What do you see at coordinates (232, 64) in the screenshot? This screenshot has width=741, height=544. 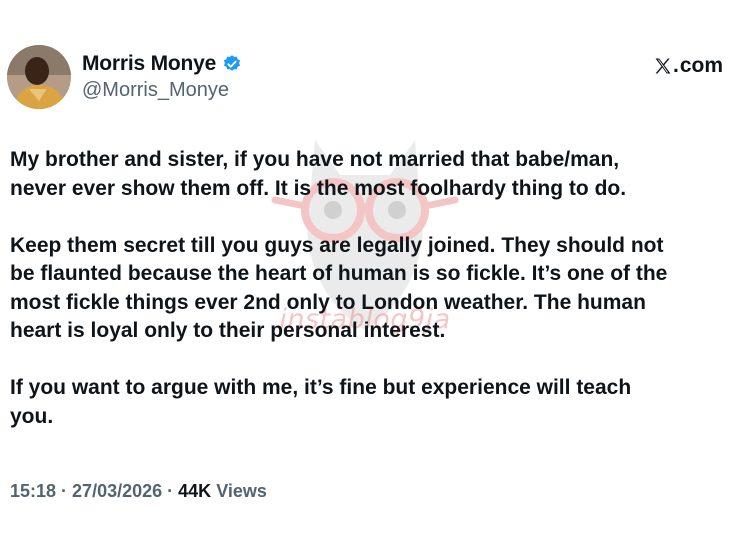 I see `verified-badge-icon` at bounding box center [232, 64].